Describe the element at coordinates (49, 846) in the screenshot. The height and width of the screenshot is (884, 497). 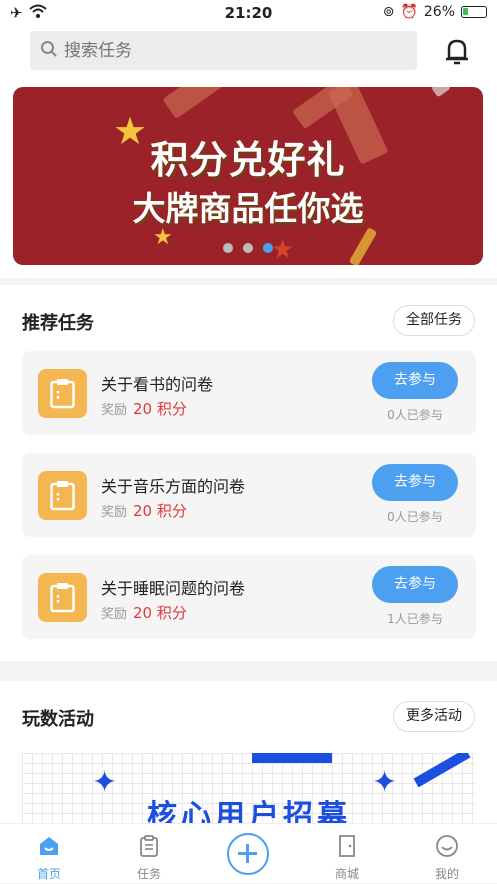
I see `home-icon` at that location.